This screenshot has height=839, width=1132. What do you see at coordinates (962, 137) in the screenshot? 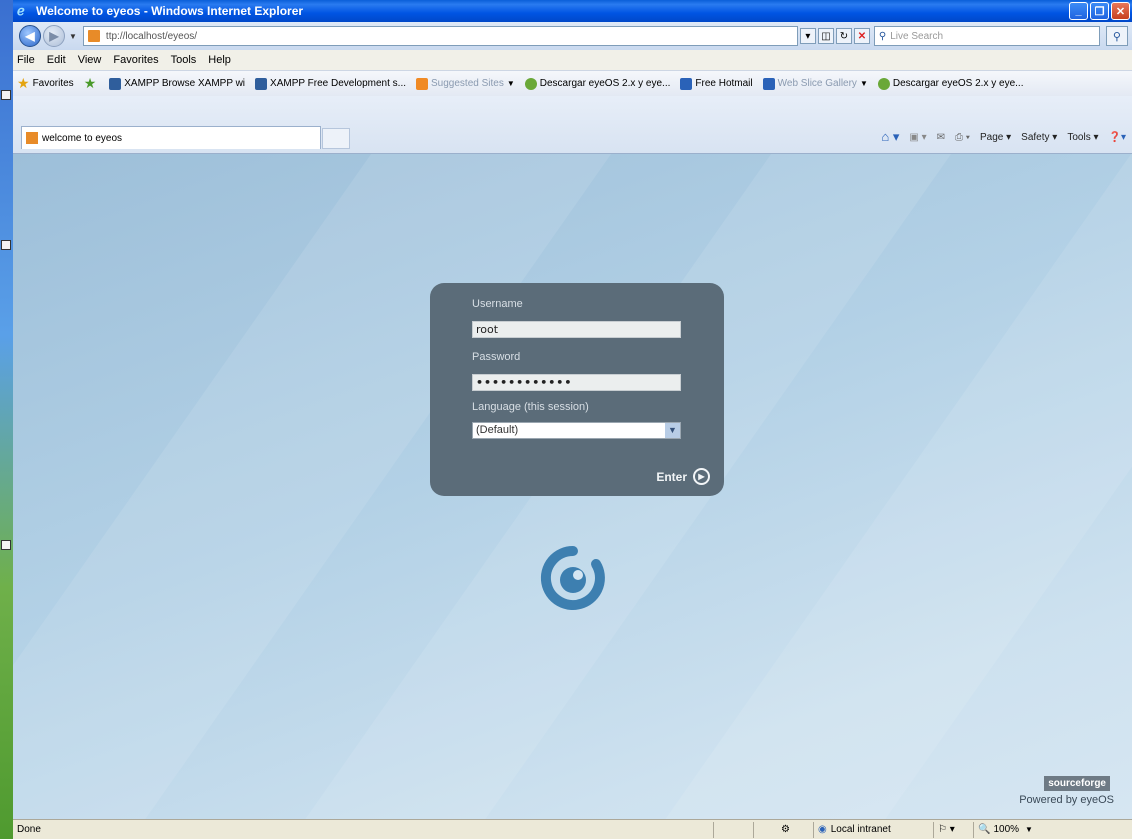
I see `print-icon: ⎙ ▾` at bounding box center [962, 137].